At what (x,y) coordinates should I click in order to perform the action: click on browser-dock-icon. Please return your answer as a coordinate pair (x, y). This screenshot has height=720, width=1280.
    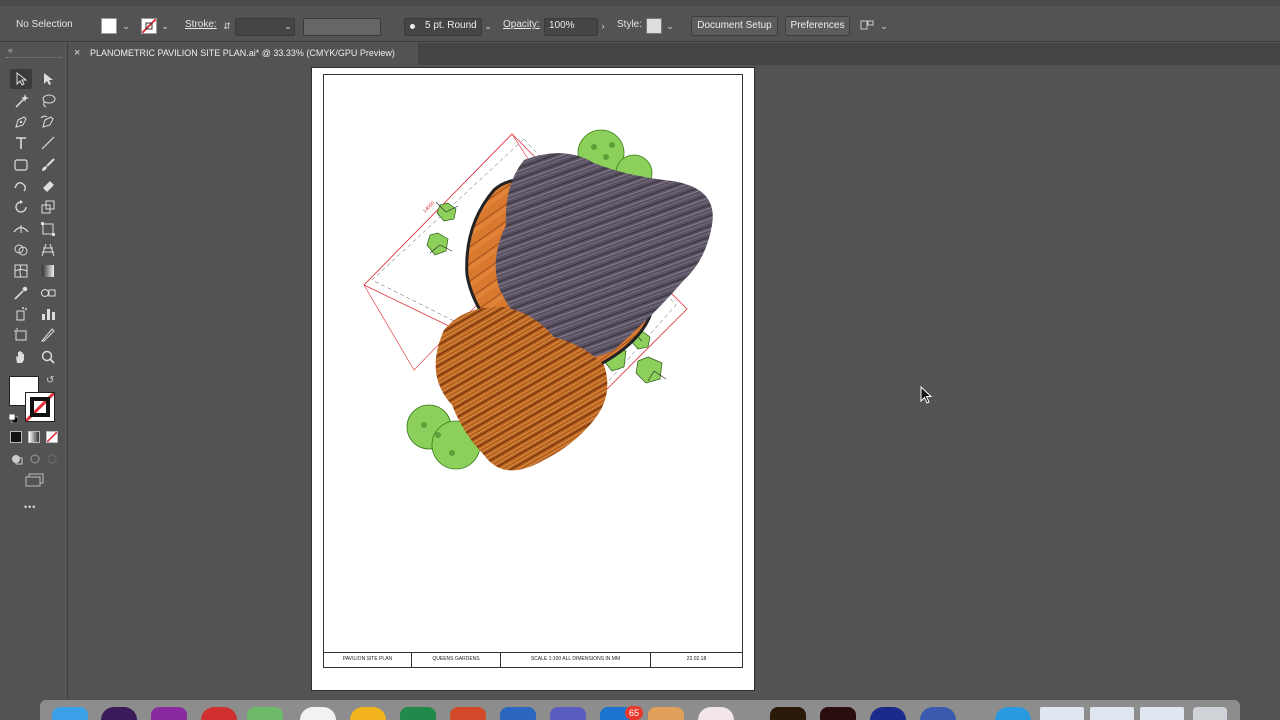
    Looking at the image, I should click on (938, 713).